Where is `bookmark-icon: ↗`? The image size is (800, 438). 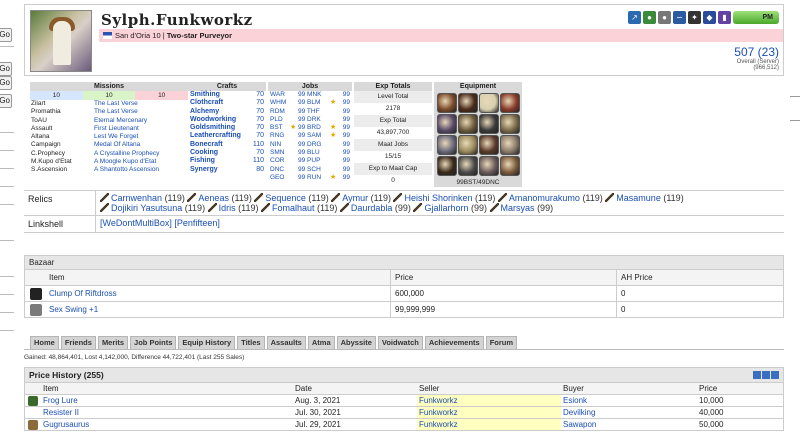
bookmark-icon: ↗ is located at coordinates (634, 17).